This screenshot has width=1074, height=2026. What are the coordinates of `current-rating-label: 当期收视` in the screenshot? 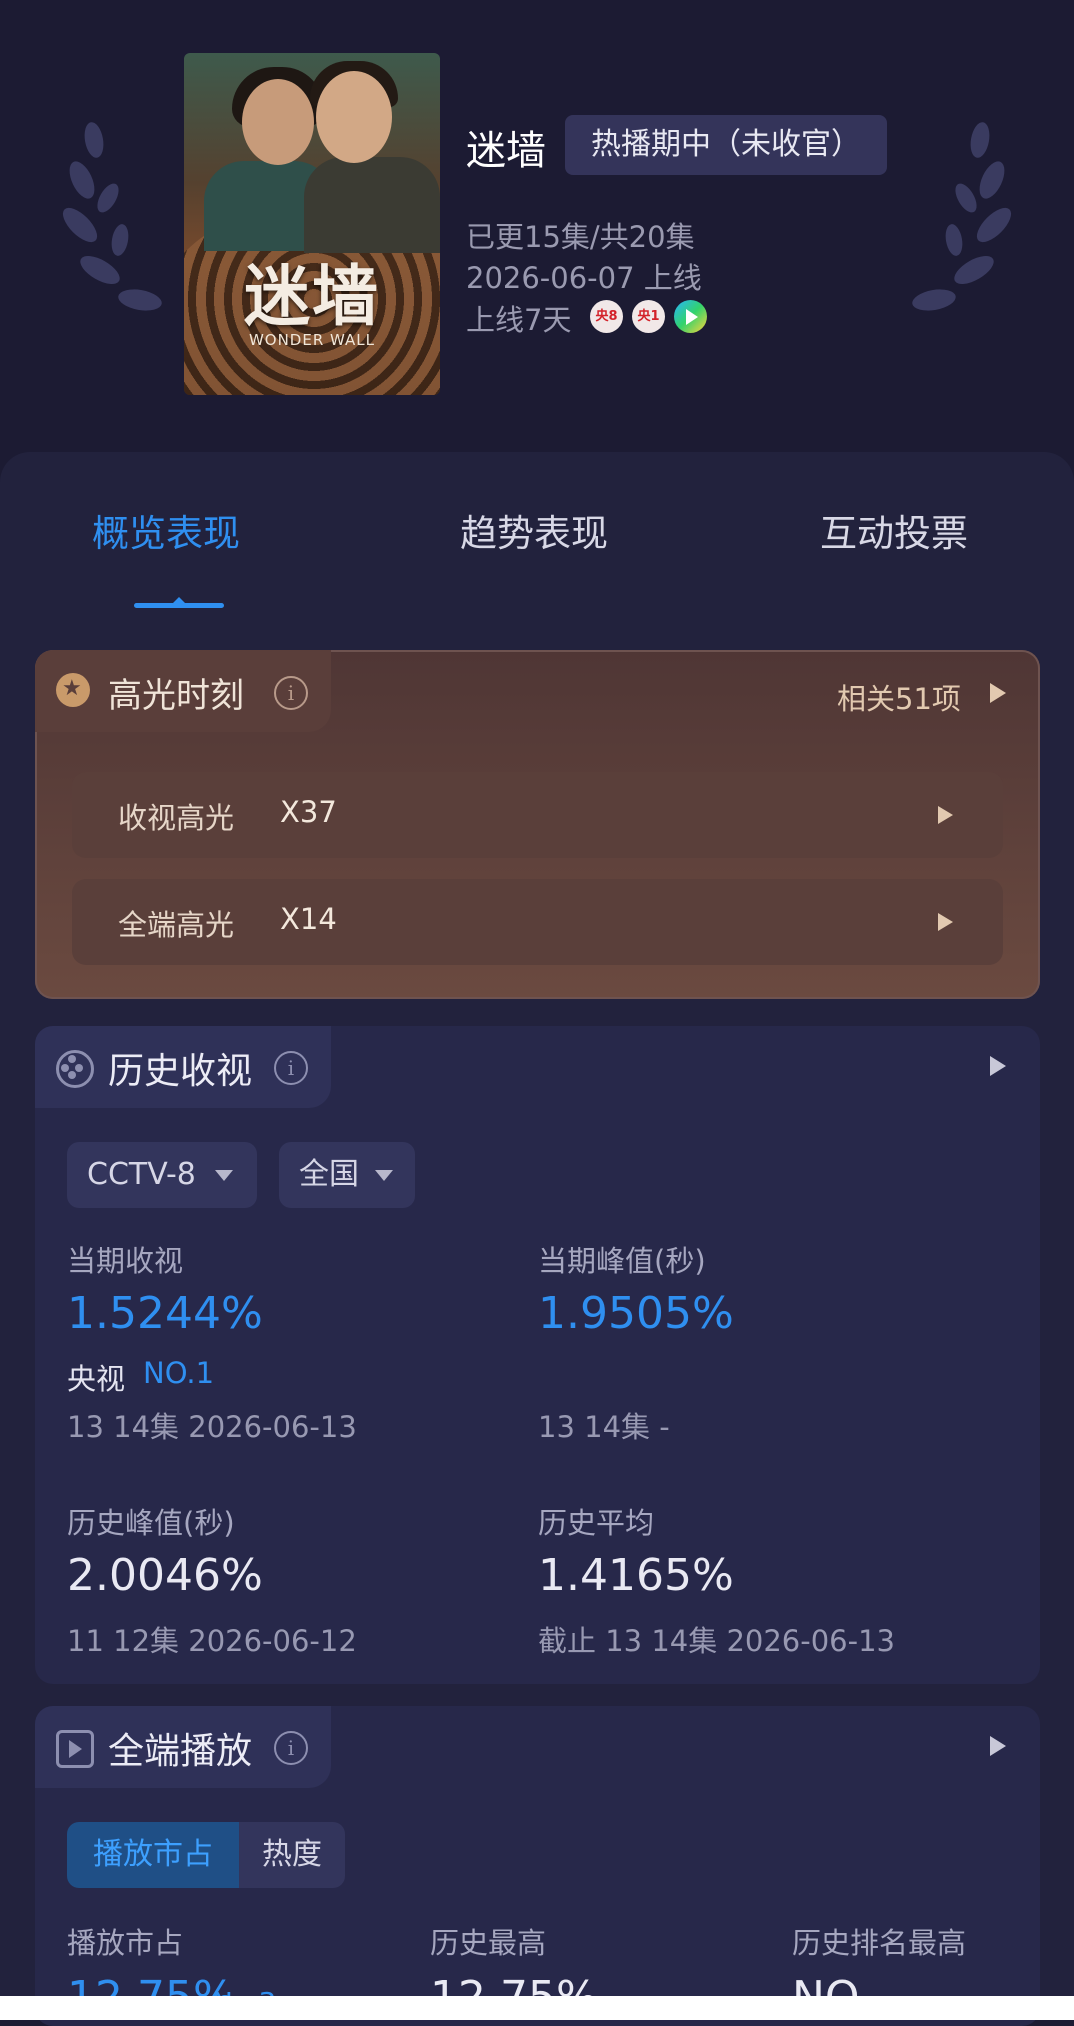 It's located at (125, 1261).